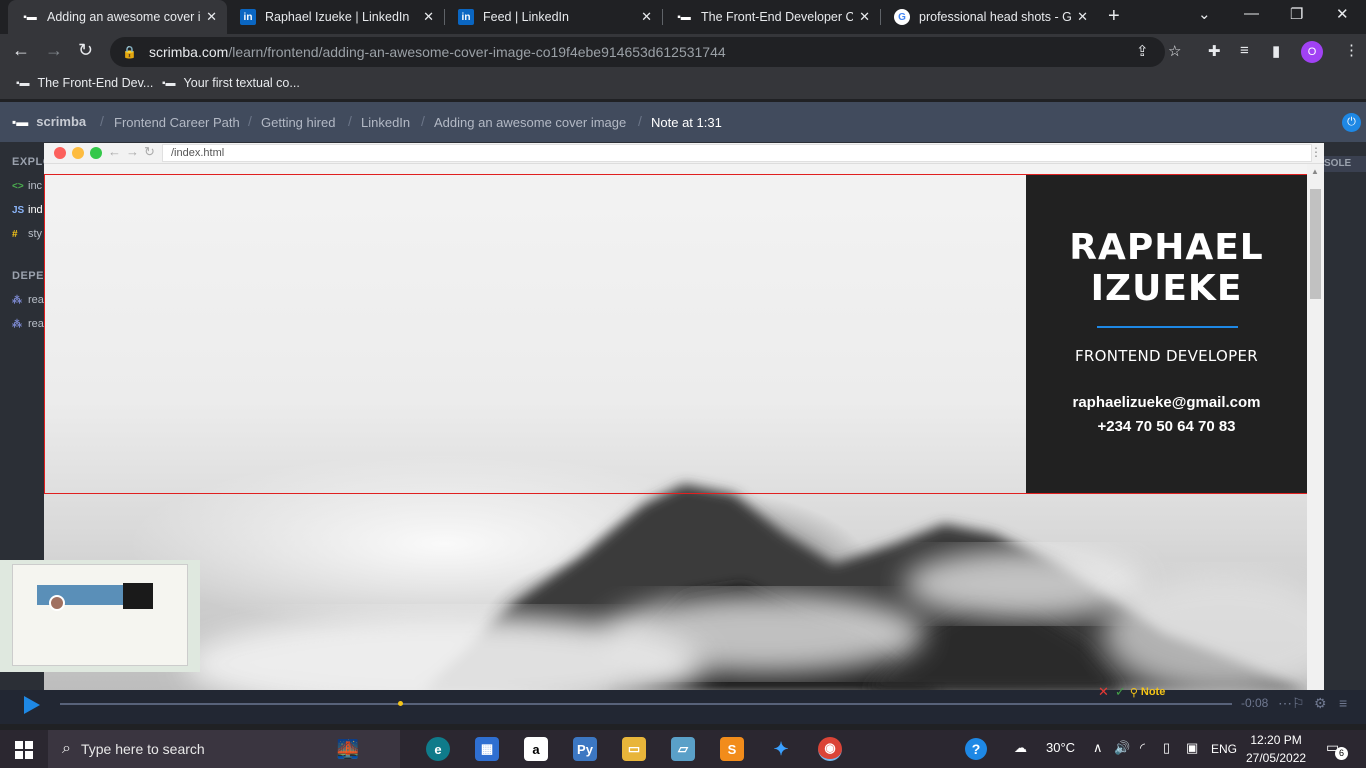 The width and height of the screenshot is (1366, 768). I want to click on css-file-icon: #, so click(15, 234).